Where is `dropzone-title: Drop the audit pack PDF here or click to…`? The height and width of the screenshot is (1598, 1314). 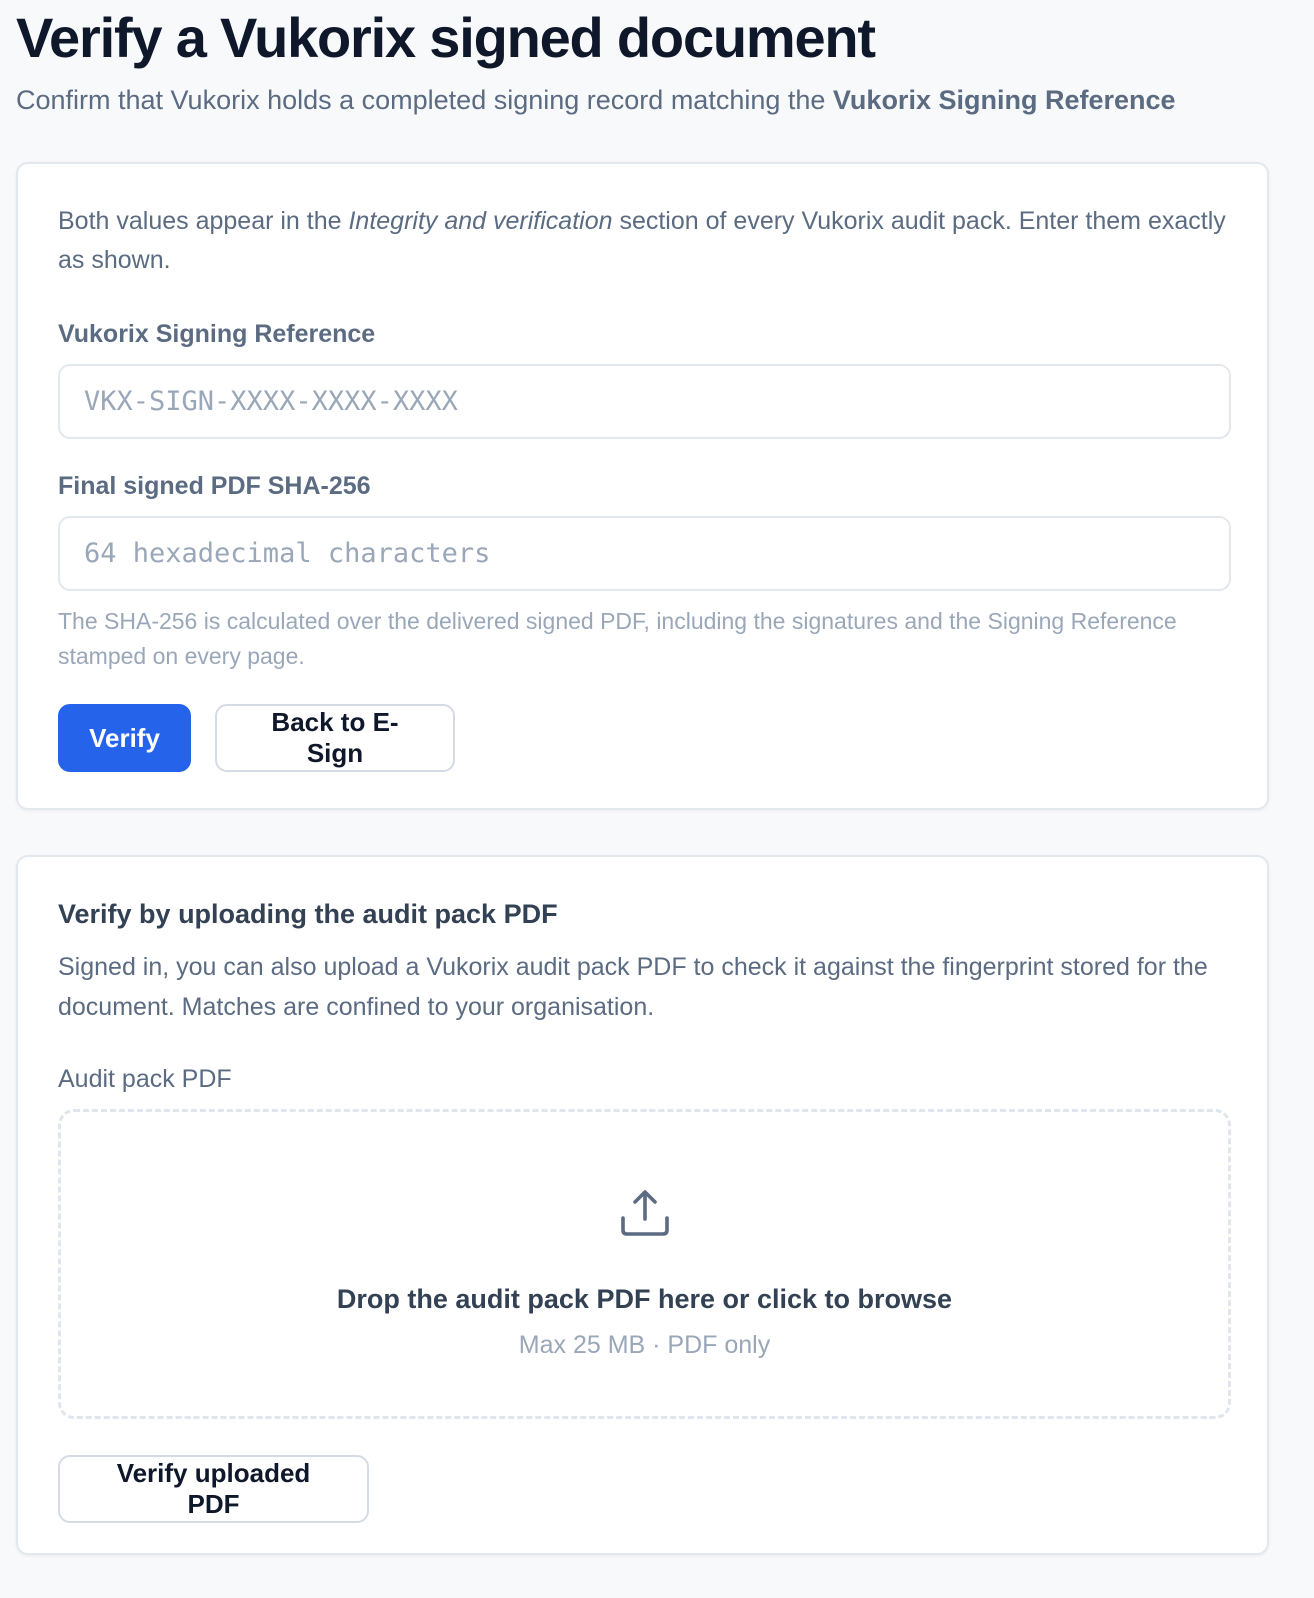
dropzone-title: Drop the audit pack PDF here or click to… is located at coordinates (644, 1299).